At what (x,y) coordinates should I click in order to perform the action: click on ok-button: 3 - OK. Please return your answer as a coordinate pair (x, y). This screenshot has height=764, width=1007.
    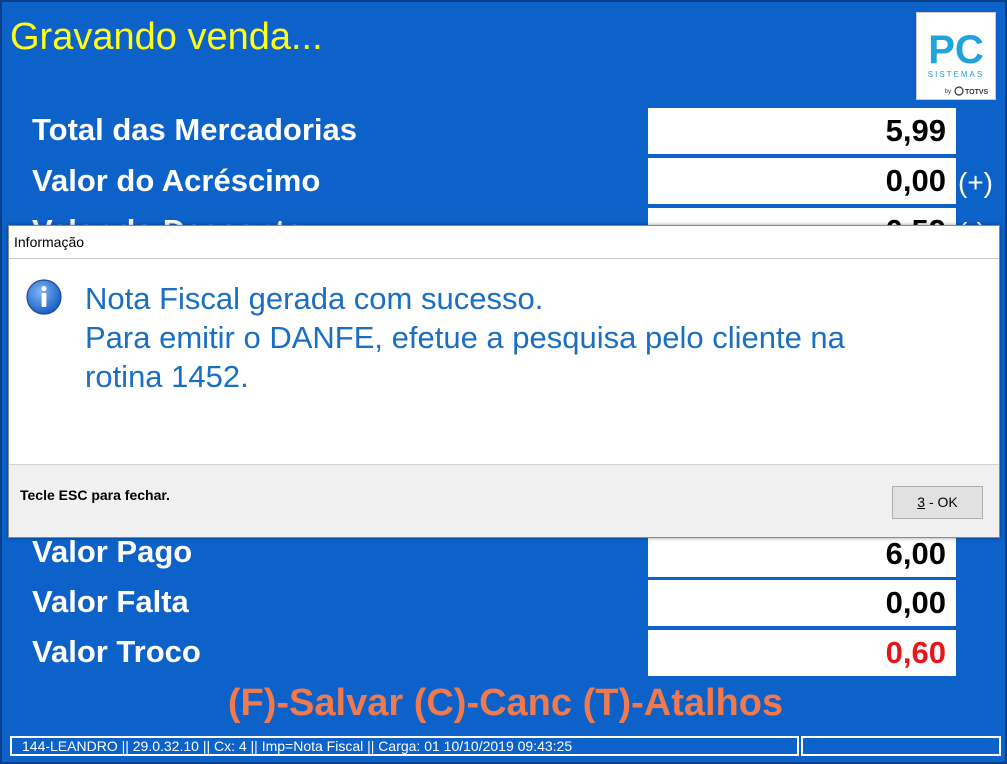
    Looking at the image, I should click on (937, 502).